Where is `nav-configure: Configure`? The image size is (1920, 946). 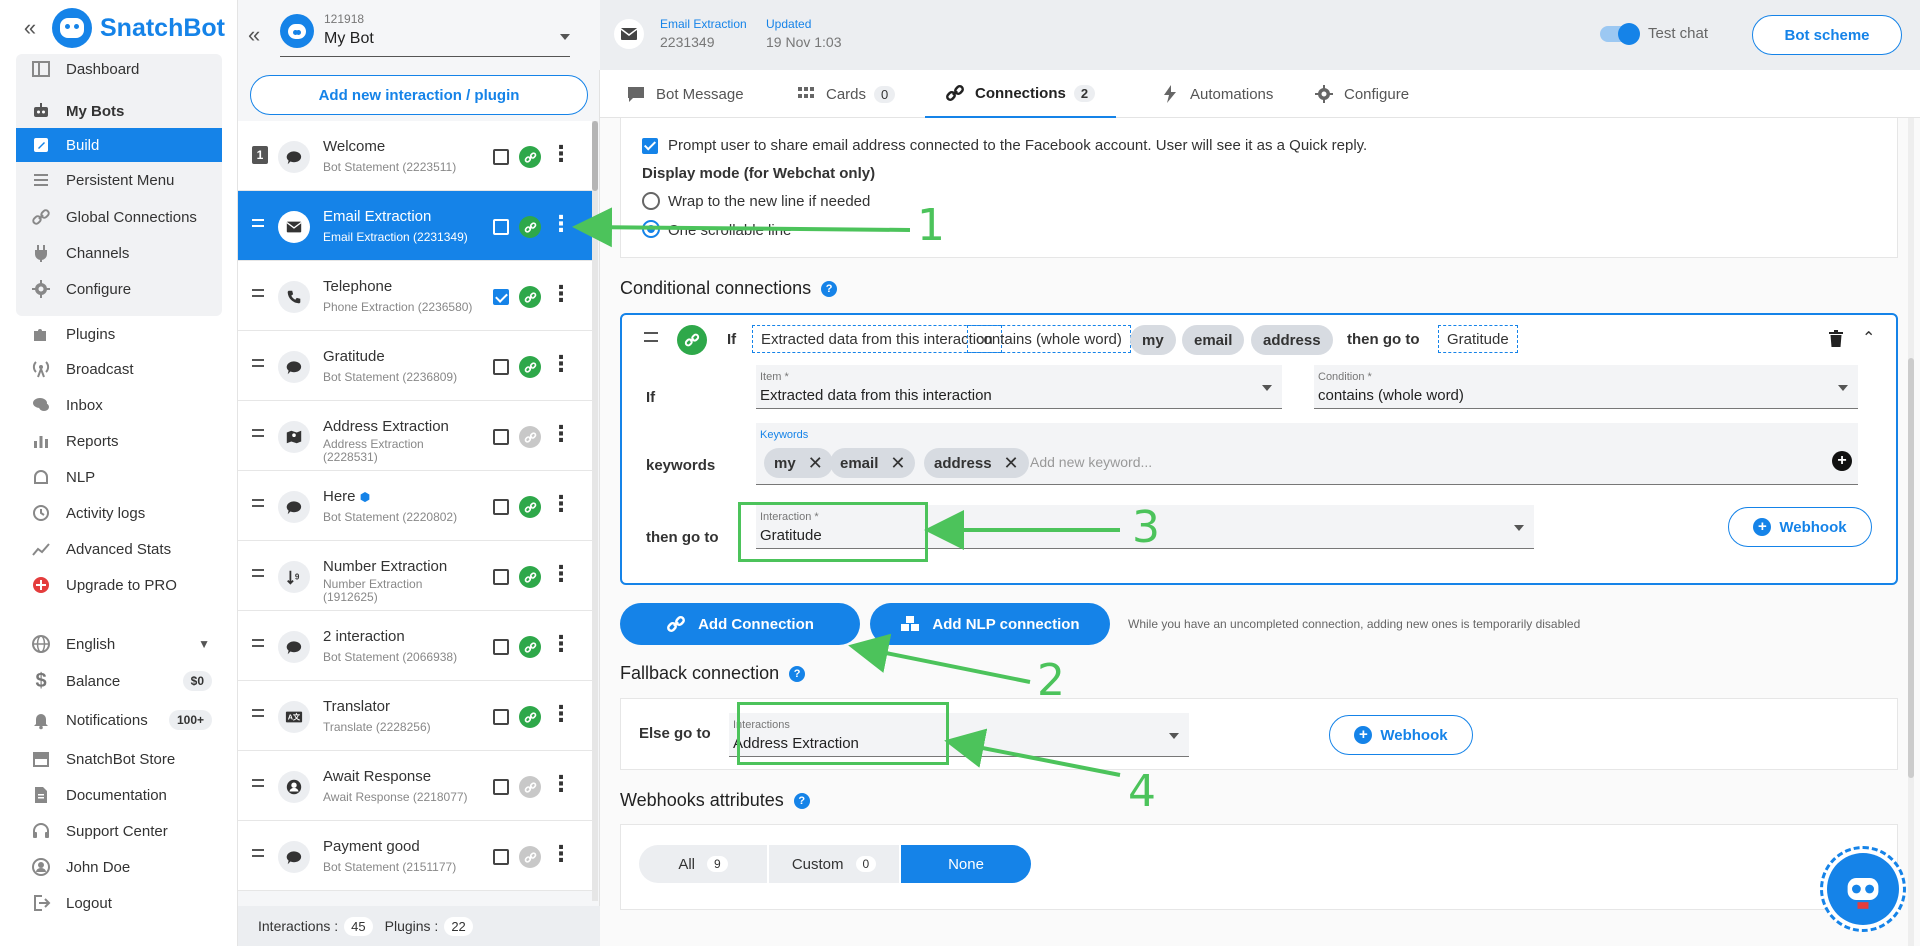 nav-configure: Configure is located at coordinates (119, 289).